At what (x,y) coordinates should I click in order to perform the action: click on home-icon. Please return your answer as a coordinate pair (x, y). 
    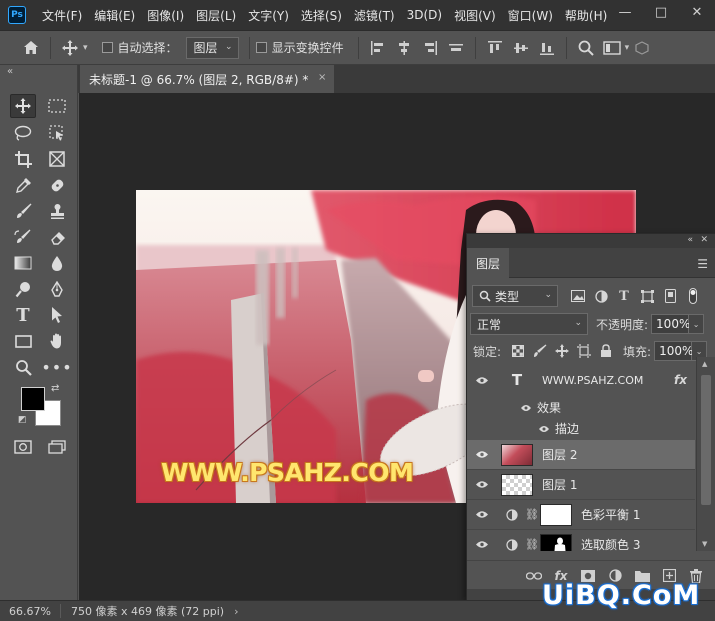
    Looking at the image, I should click on (31, 48).